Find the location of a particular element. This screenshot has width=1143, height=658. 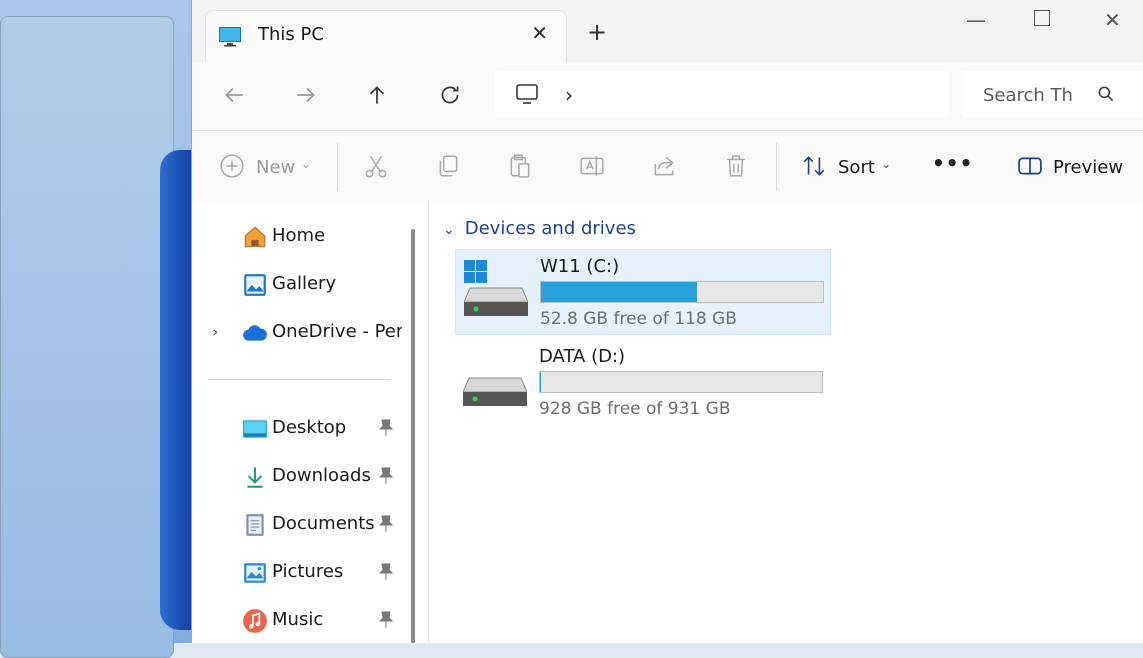

chevron-right-icon: › is located at coordinates (215, 331).